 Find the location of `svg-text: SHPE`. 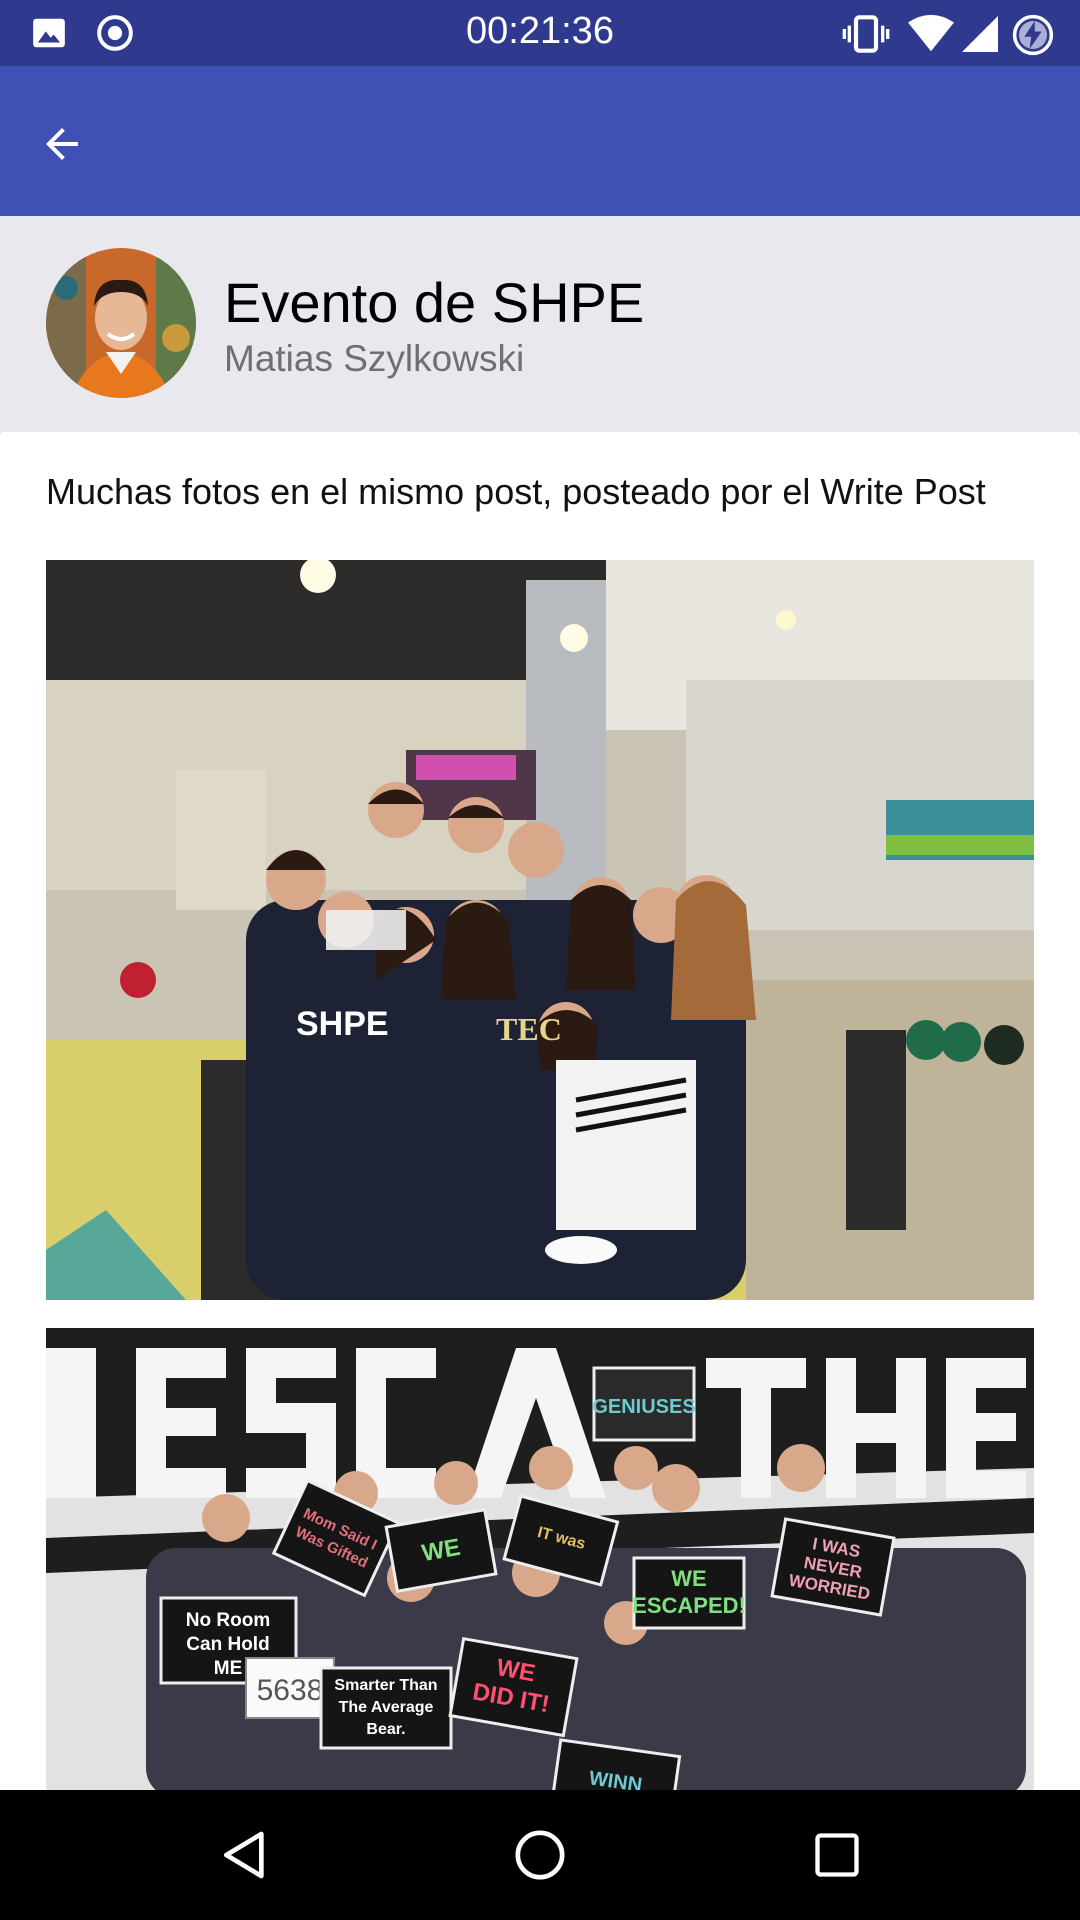

svg-text: SHPE is located at coordinates (342, 1024).